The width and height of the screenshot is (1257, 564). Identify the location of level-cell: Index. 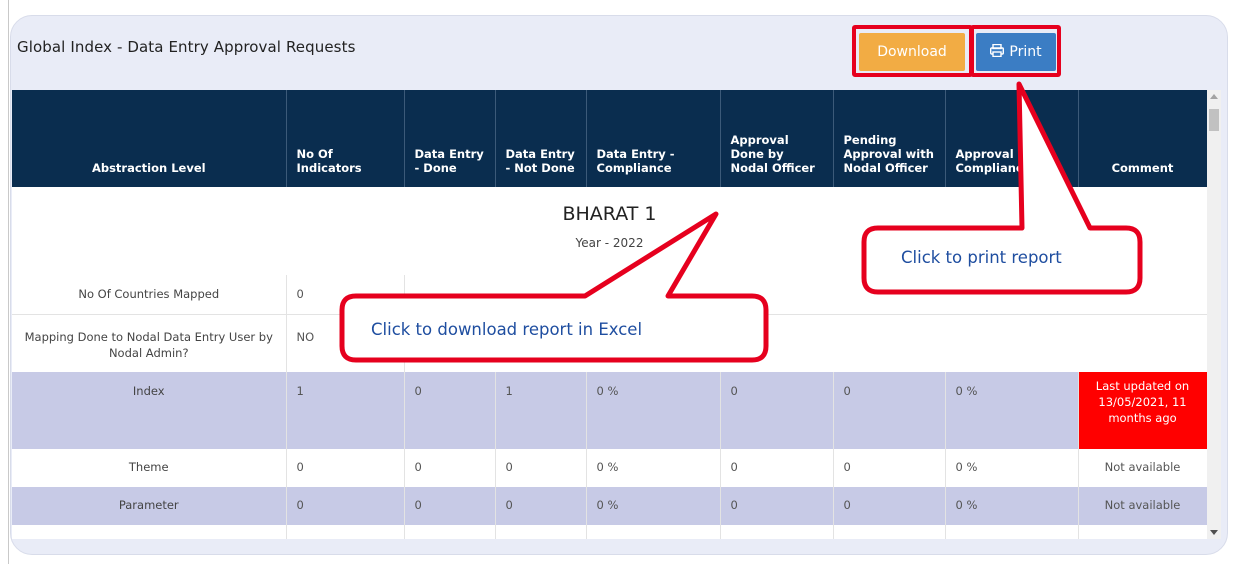
(149, 410).